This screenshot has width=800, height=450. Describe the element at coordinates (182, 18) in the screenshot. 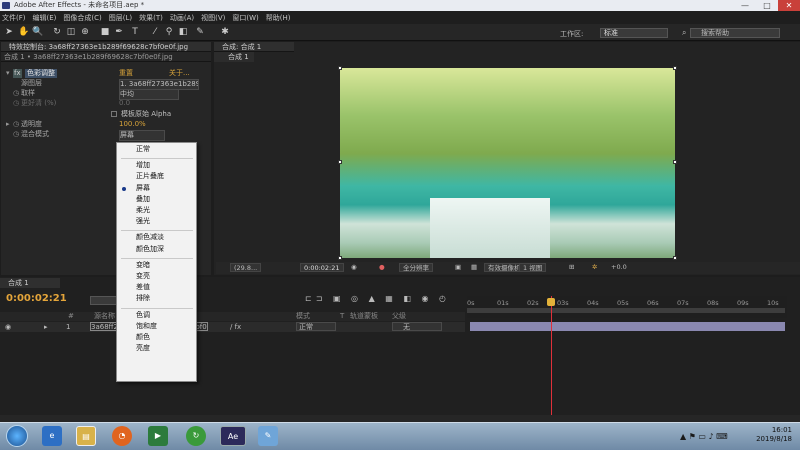

I see `menu-animation: 动画(A)` at that location.